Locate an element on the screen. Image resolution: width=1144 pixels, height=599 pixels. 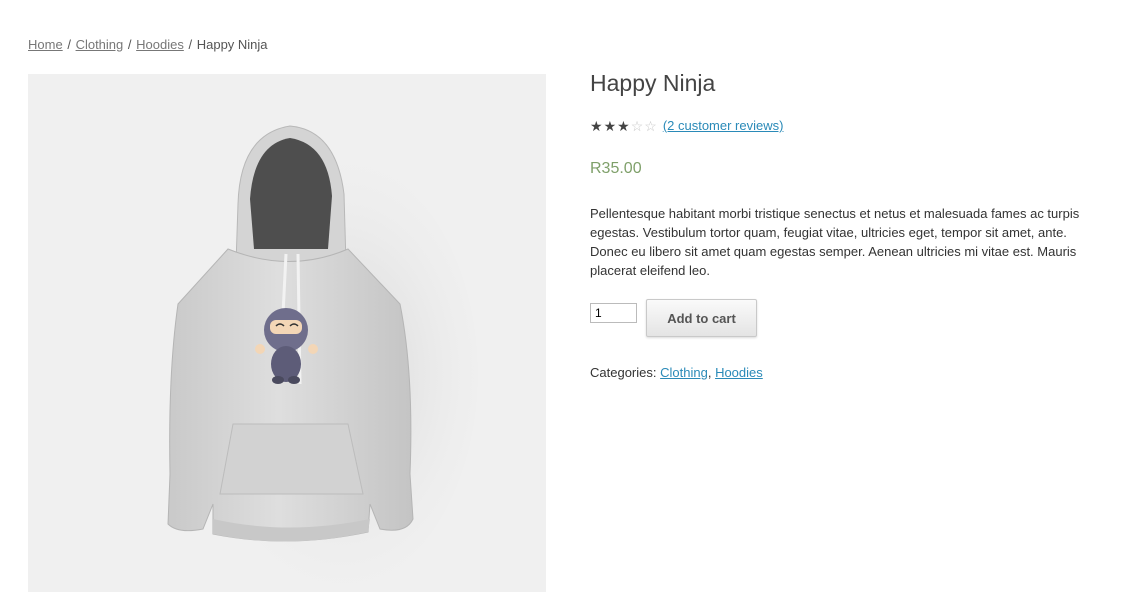
star-rating: ★ ★ ★ ☆ ☆ is located at coordinates (623, 126).